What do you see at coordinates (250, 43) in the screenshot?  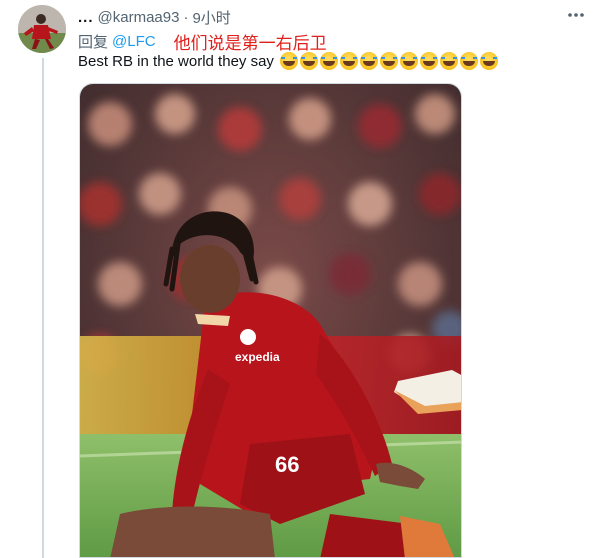 I see `translation-annotation: 他们说是第一右后卫` at bounding box center [250, 43].